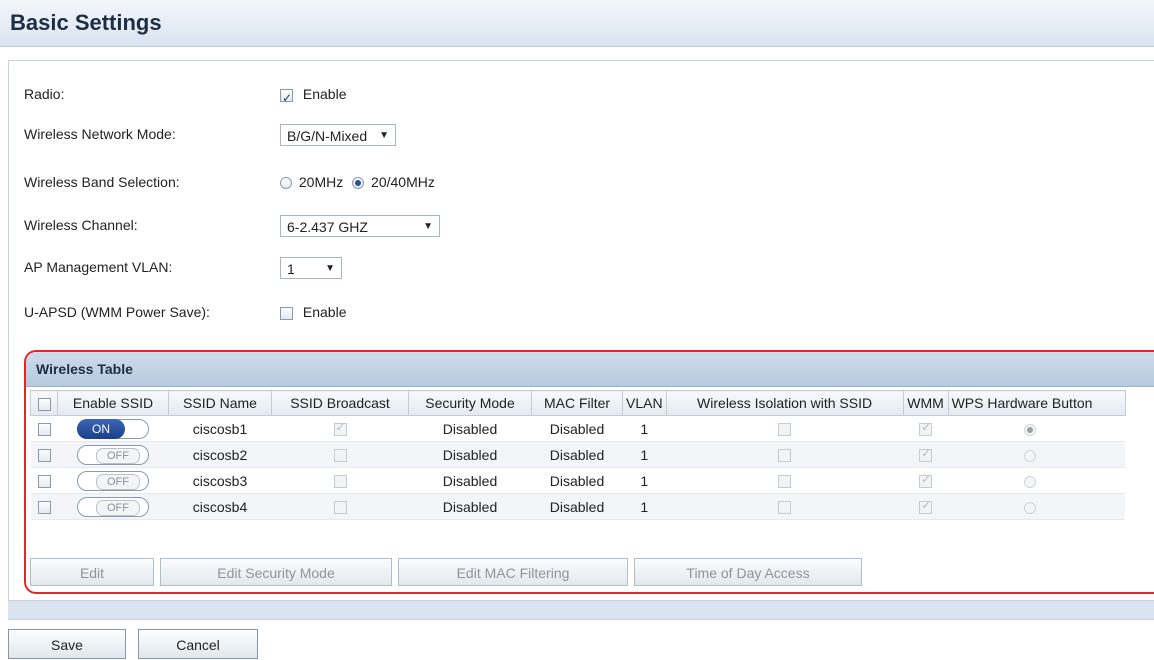 The height and width of the screenshot is (660, 1154). What do you see at coordinates (513, 572) in the screenshot?
I see `edit-mac-filtering-button: Edit MAC Filtering` at bounding box center [513, 572].